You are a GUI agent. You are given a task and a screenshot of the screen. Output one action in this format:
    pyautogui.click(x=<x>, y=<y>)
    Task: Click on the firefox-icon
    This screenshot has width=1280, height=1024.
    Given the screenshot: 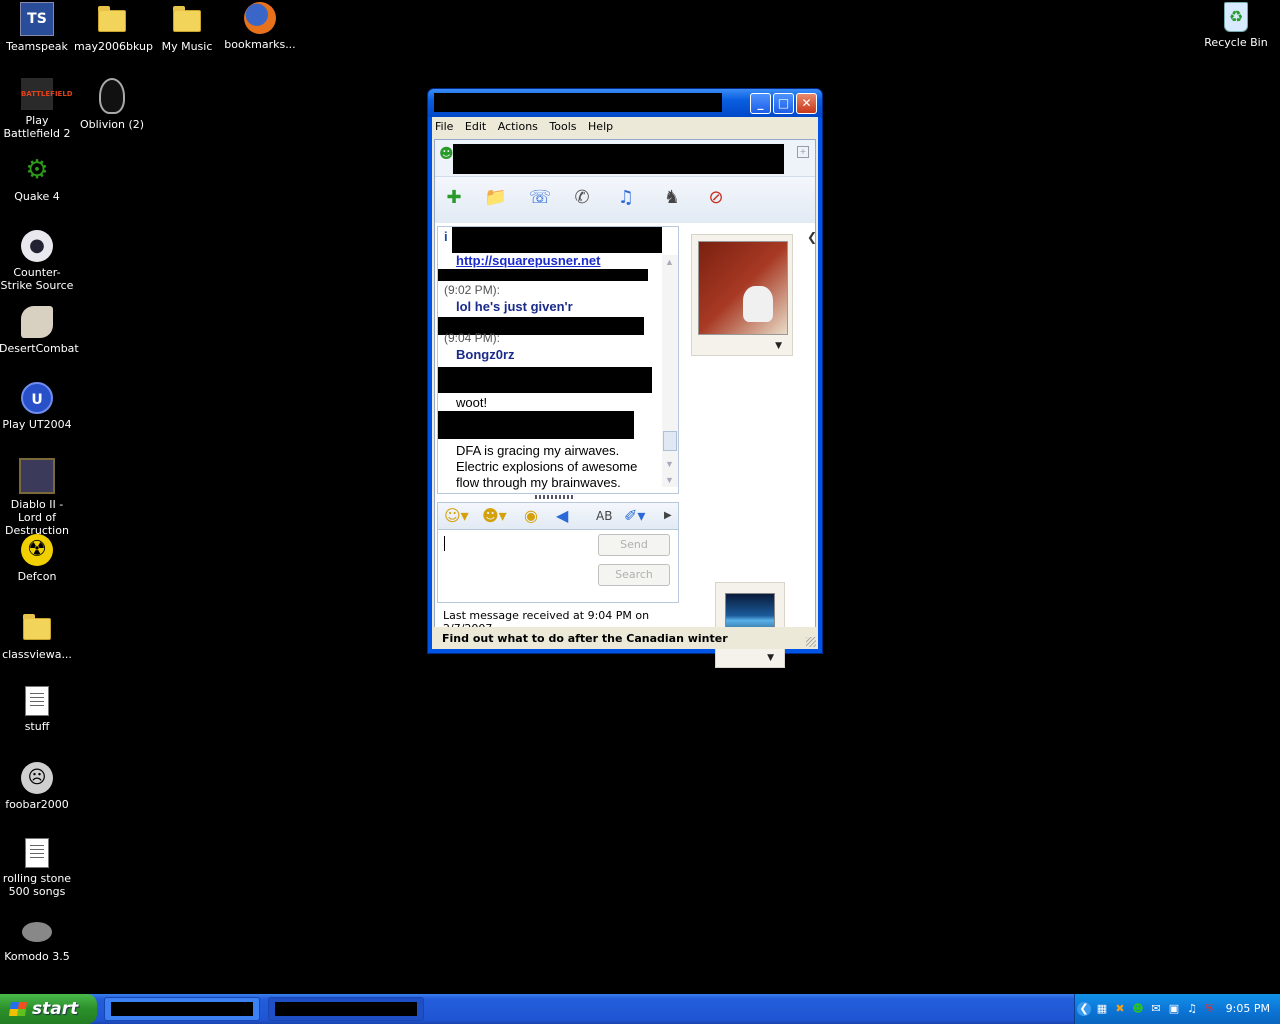 What is the action you would take?
    pyautogui.click(x=260, y=18)
    